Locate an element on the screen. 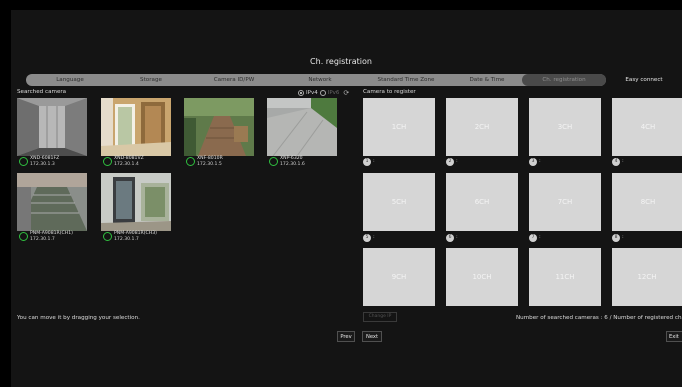  camera-ip: 172.30.1.3 is located at coordinates (42, 164).